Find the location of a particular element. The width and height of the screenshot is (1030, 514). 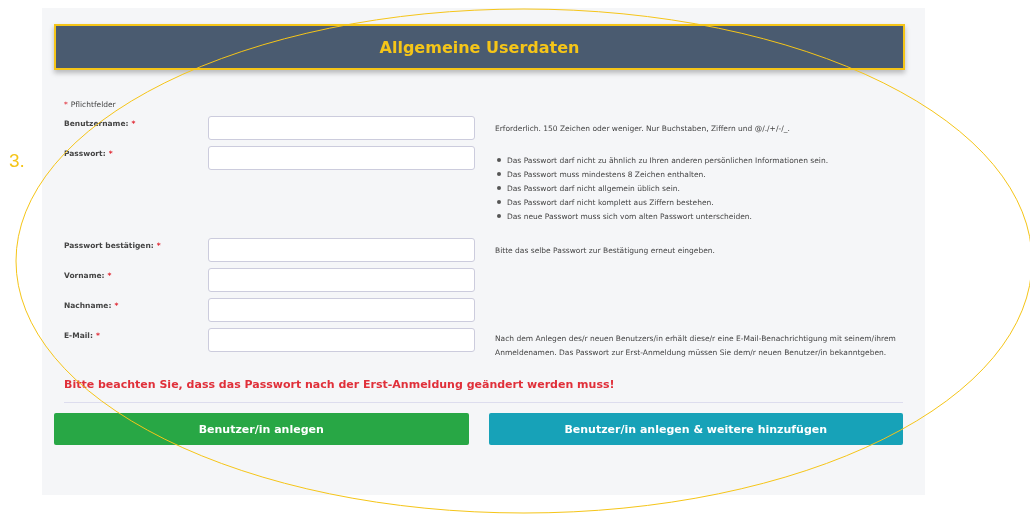

annotation-number: 3. is located at coordinates (17, 161).